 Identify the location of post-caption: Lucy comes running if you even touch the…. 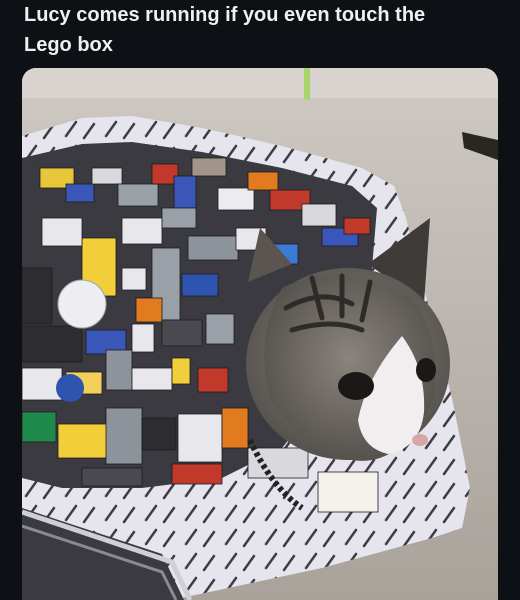
(225, 30).